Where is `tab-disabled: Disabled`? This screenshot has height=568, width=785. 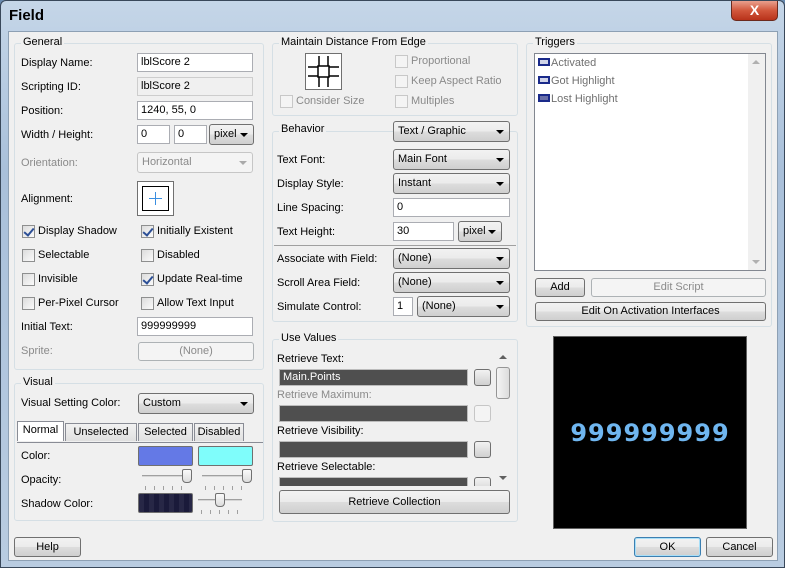 tab-disabled: Disabled is located at coordinates (219, 432).